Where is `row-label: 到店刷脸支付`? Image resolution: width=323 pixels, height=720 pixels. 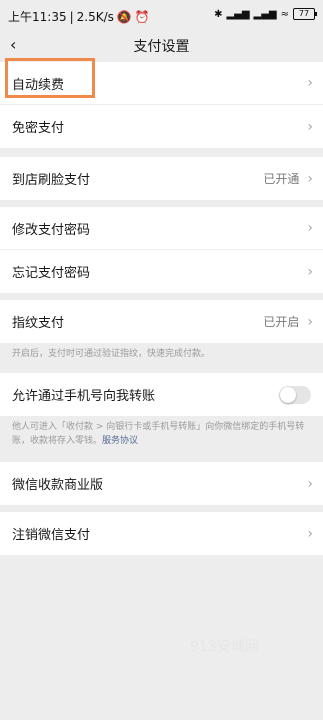
row-label: 到店刷脸支付 is located at coordinates (51, 180).